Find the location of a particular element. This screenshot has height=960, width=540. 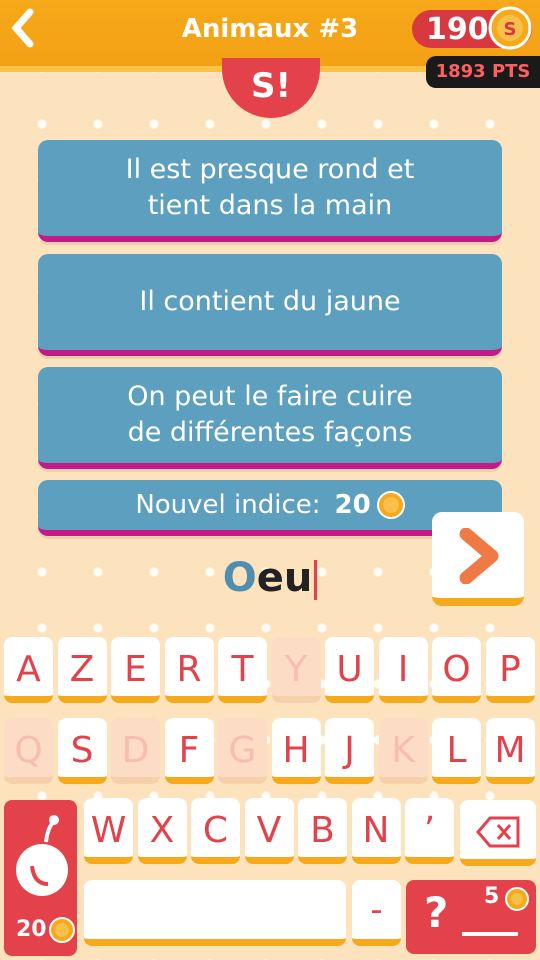

key-apostrophe: ’ is located at coordinates (429, 831).